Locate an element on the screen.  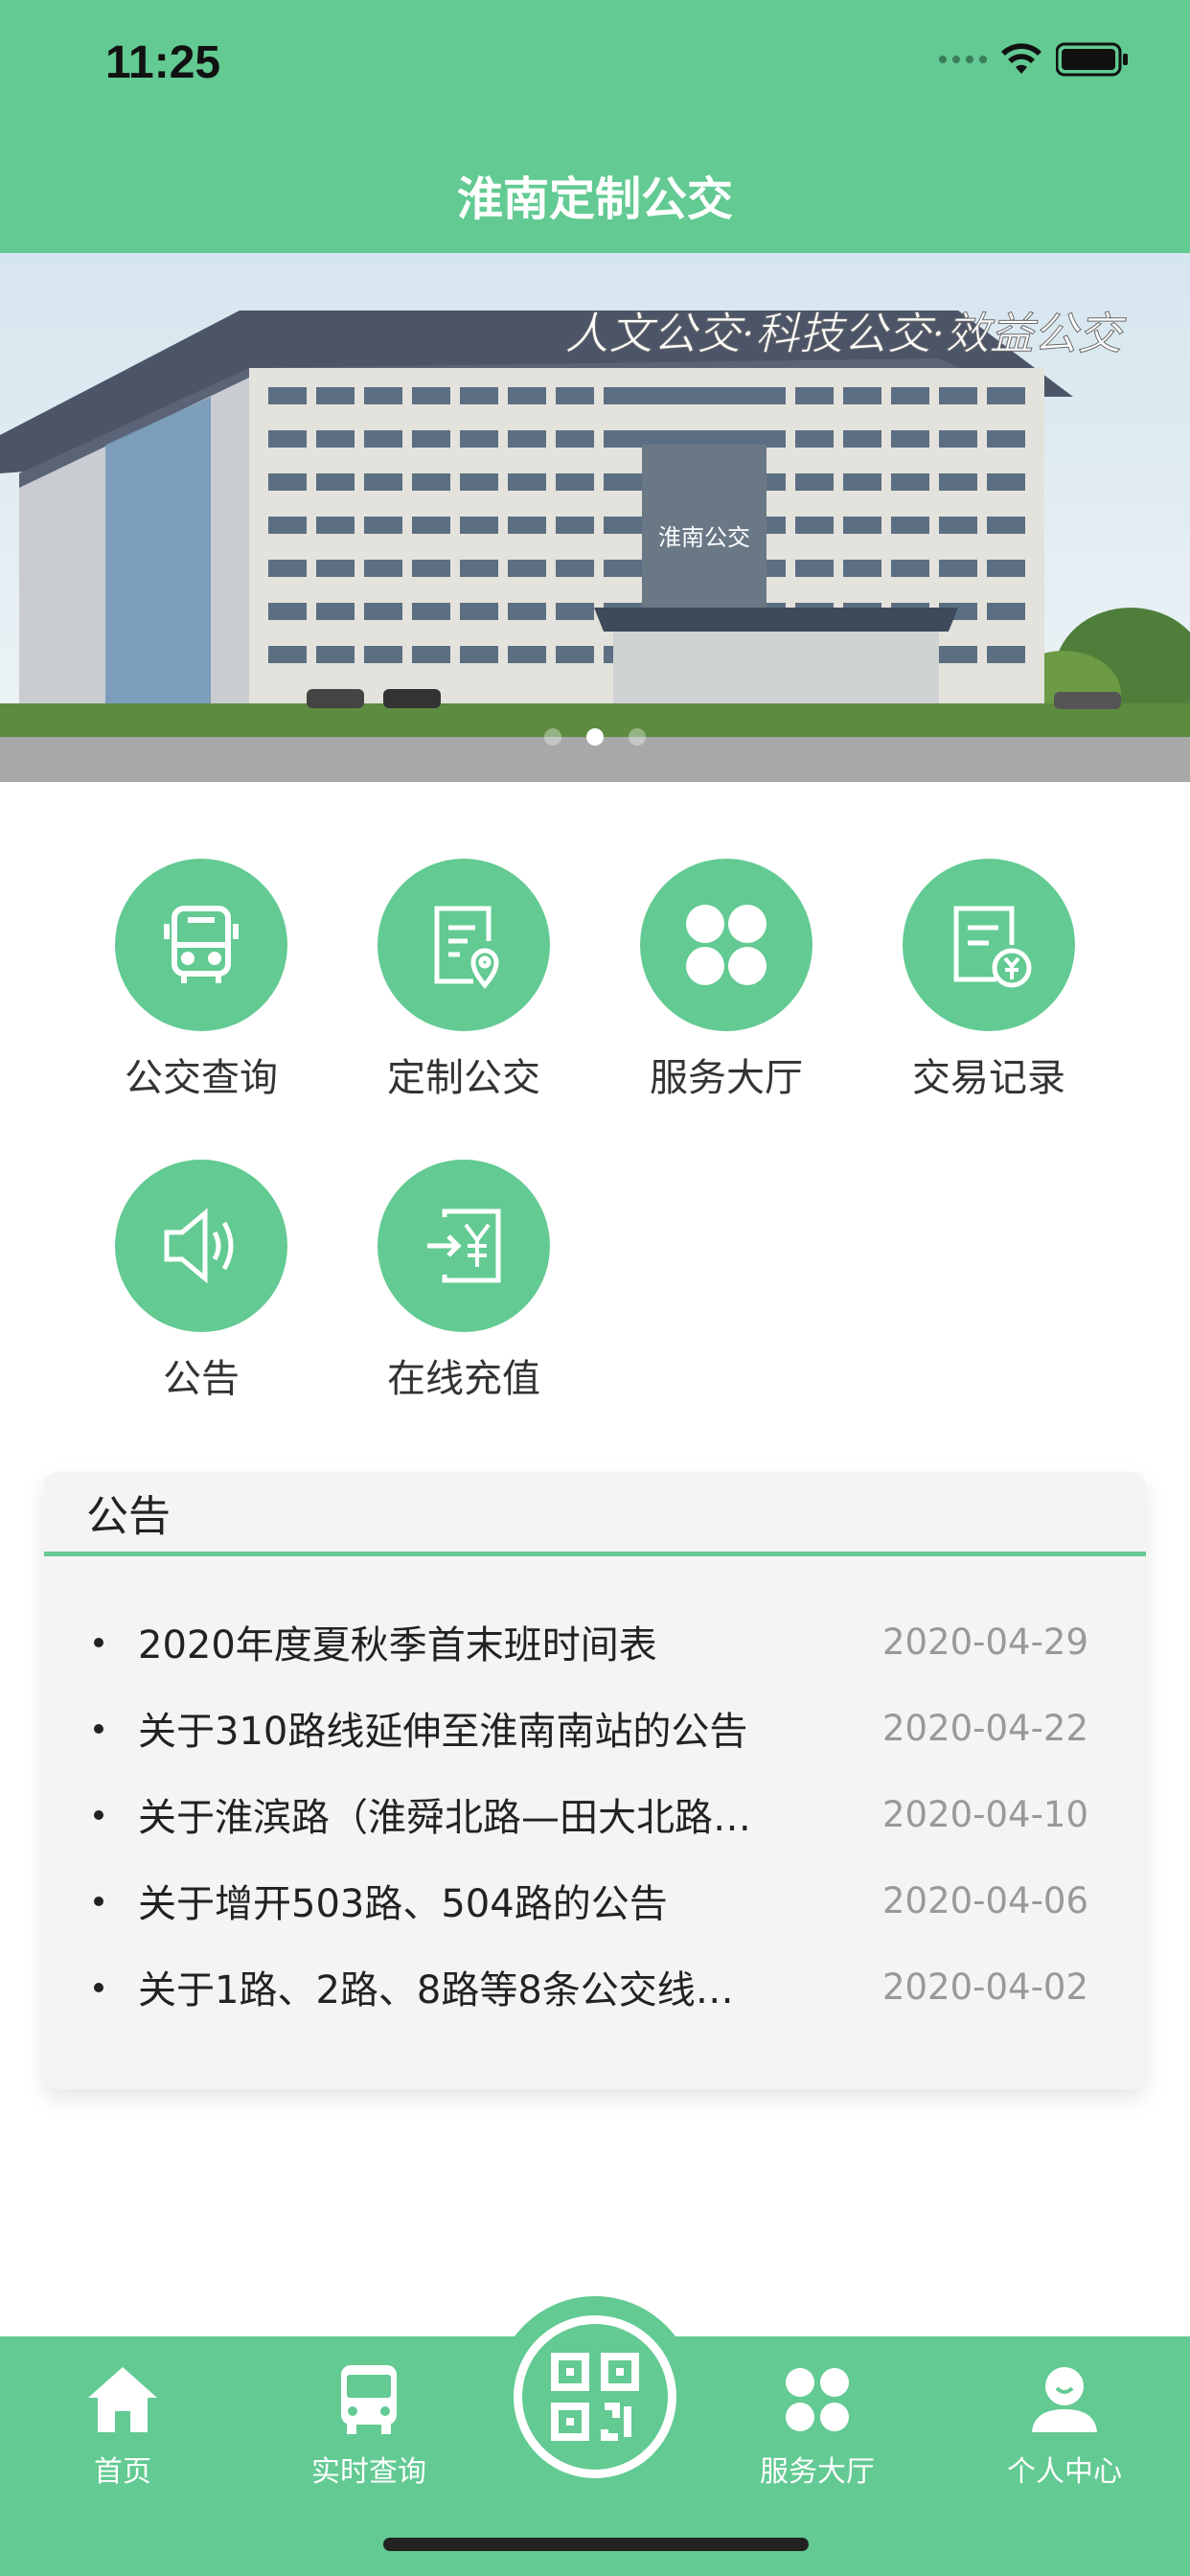
home-indicator is located at coordinates (596, 2544).